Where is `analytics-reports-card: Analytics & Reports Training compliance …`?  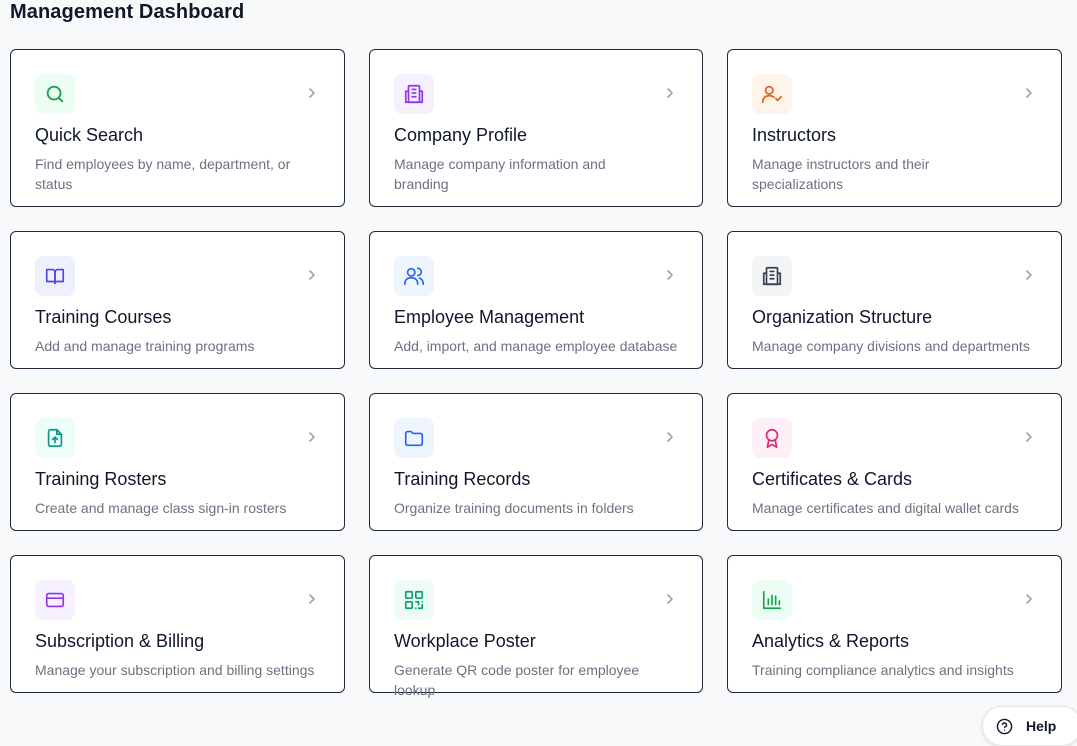 analytics-reports-card: Analytics & Reports Training compliance … is located at coordinates (894, 624).